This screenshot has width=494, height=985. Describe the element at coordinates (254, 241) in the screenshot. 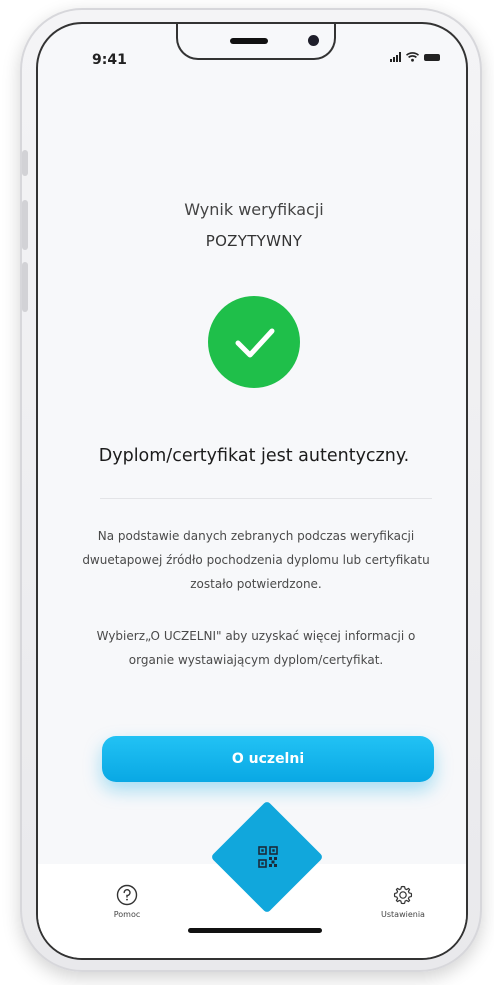

I see `result-status: POZYTYWNY` at that location.